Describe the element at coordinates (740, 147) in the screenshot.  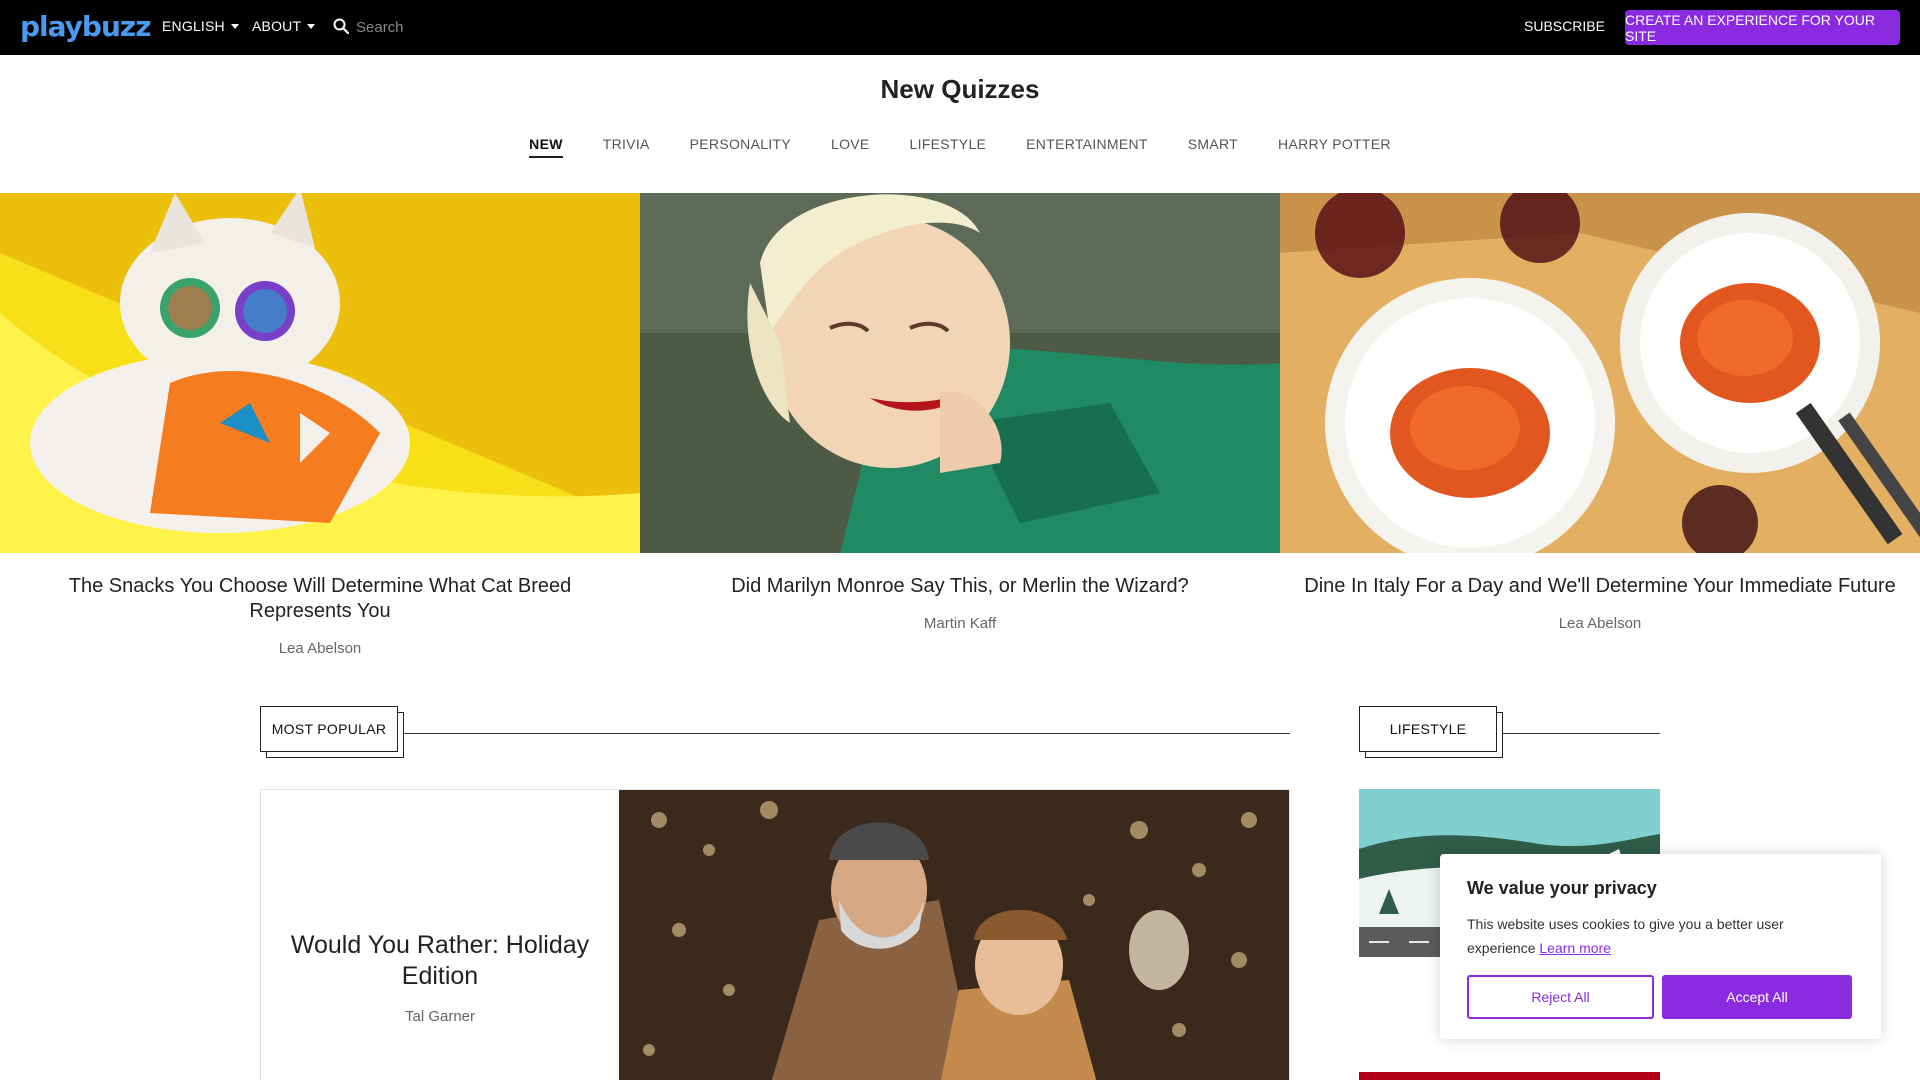
I see `tab-personality: PERSONALITY` at that location.